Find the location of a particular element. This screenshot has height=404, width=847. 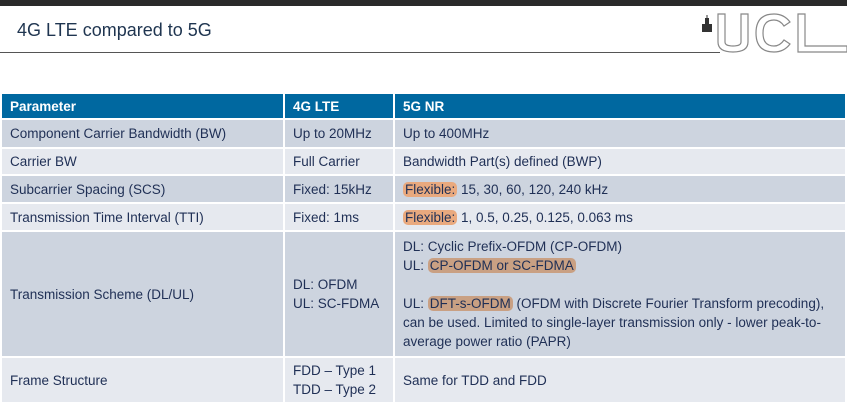

param-cell: Carrier BW is located at coordinates (142, 161).